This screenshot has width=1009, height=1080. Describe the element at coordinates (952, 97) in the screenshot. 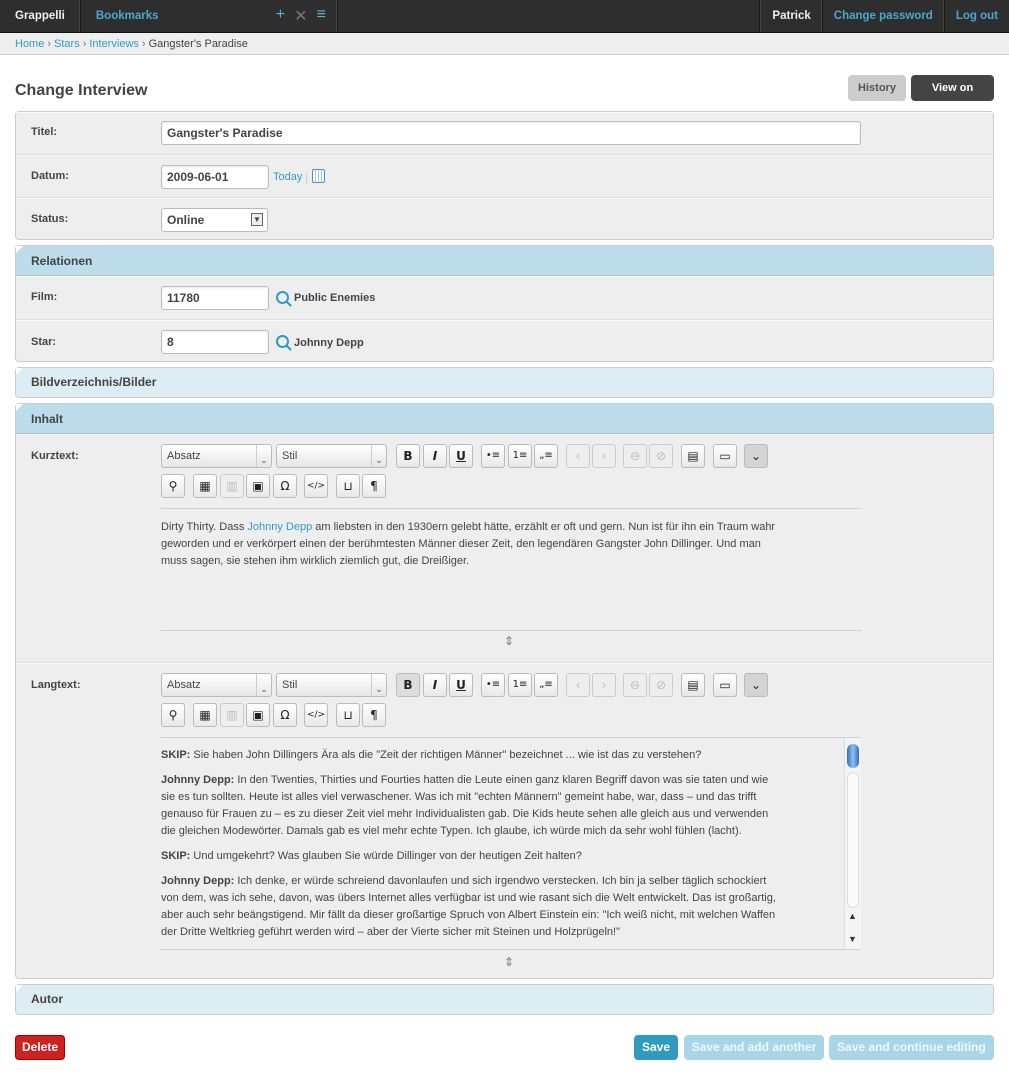

I see `view-on-site-button: View on site` at that location.